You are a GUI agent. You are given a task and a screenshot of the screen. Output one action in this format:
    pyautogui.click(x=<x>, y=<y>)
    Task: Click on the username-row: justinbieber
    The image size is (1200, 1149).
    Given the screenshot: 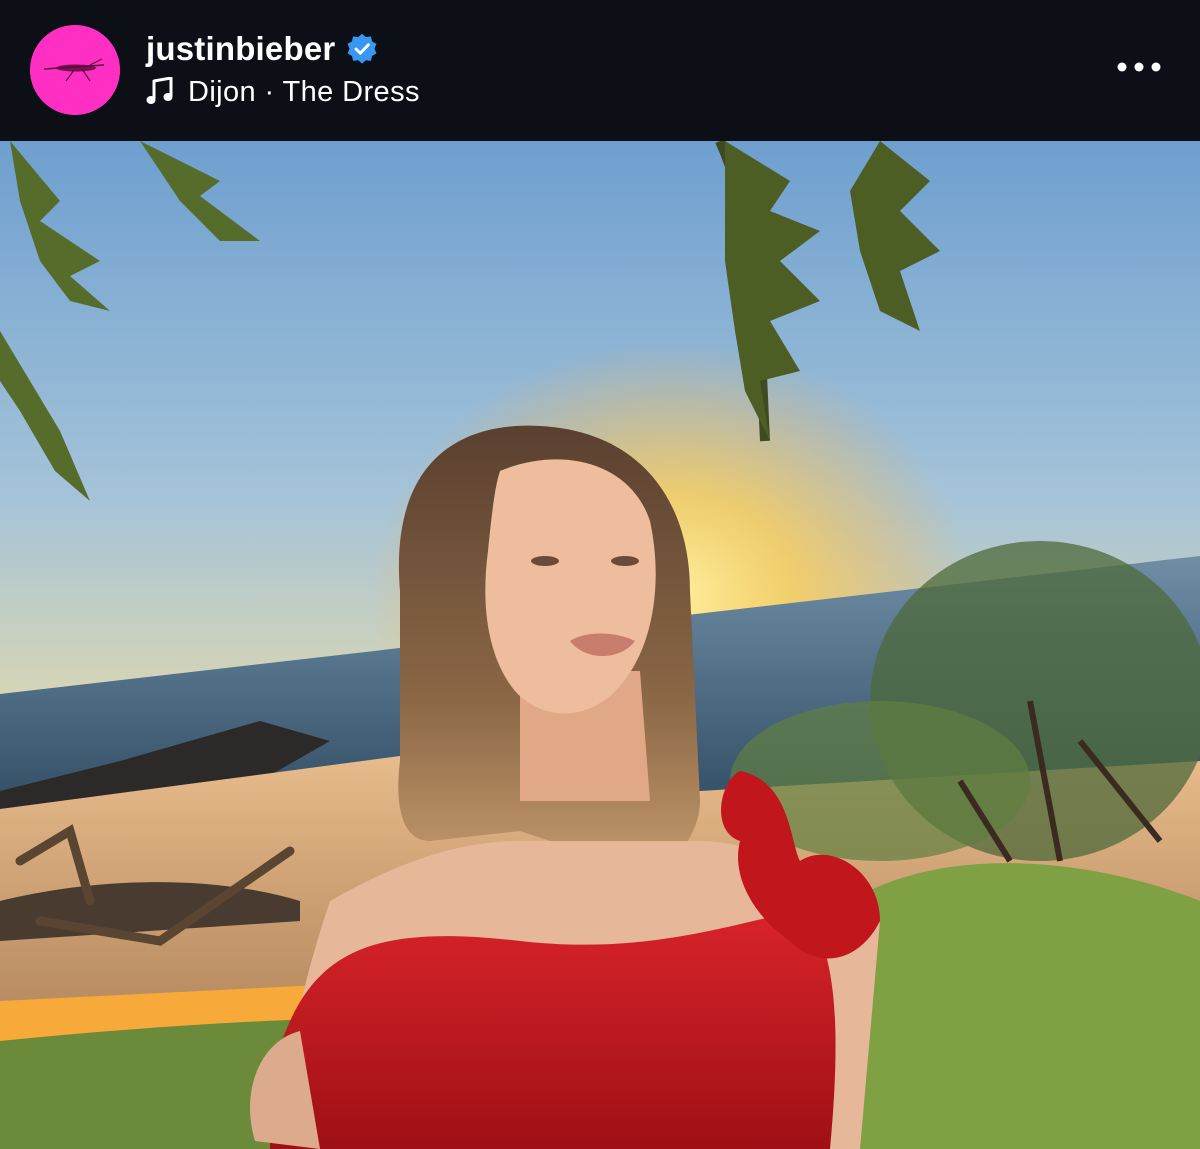 What is the action you would take?
    pyautogui.click(x=262, y=49)
    